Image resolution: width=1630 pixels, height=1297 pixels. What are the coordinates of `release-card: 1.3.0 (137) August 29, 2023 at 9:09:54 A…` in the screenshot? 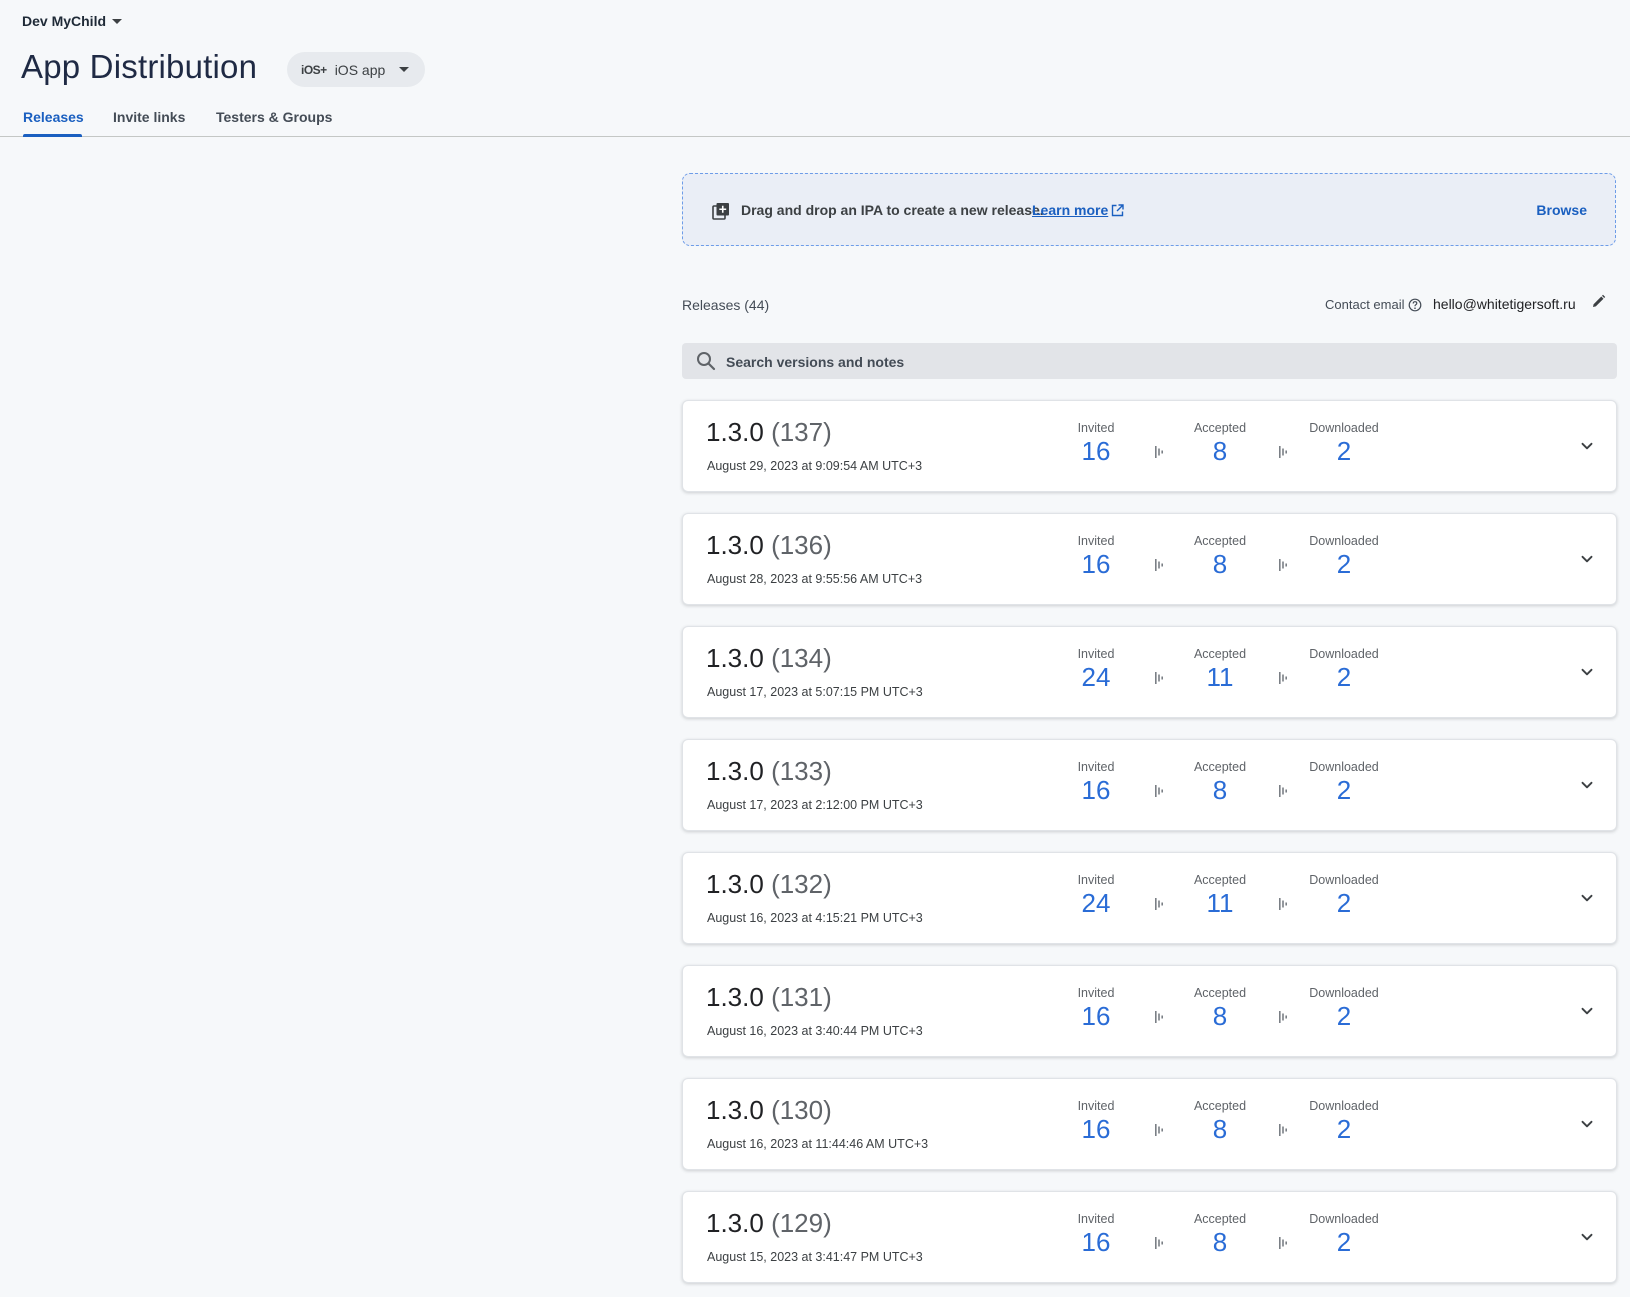 It's located at (1149, 446).